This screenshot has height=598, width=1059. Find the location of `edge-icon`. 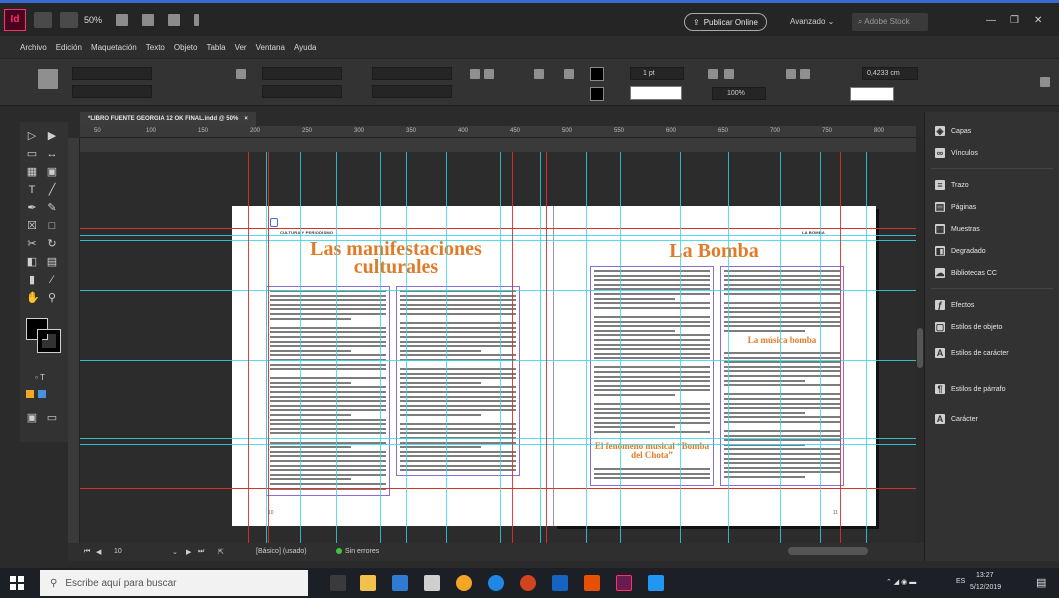

edge-icon is located at coordinates (496, 583).